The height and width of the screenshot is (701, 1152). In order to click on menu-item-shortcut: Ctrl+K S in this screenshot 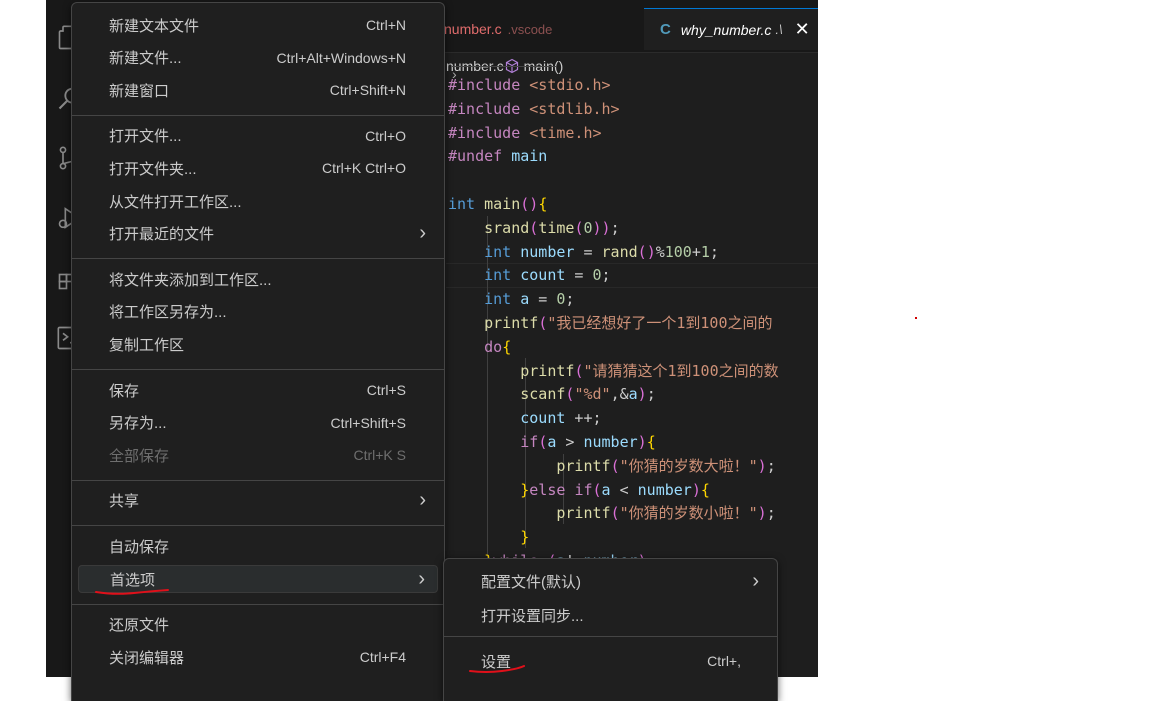, I will do `click(379, 455)`.